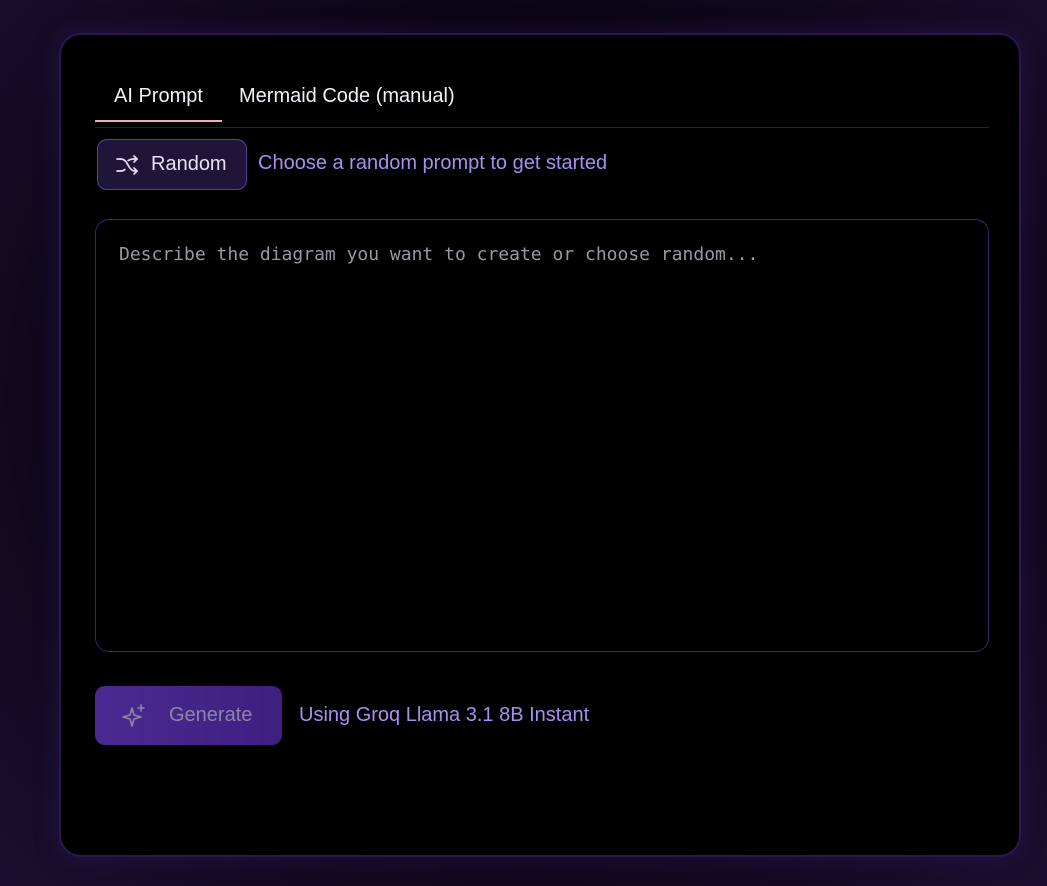 This screenshot has height=886, width=1047. What do you see at coordinates (542, 105) in the screenshot?
I see `tab-bar: AI Prompt Mermaid Code (manual)` at bounding box center [542, 105].